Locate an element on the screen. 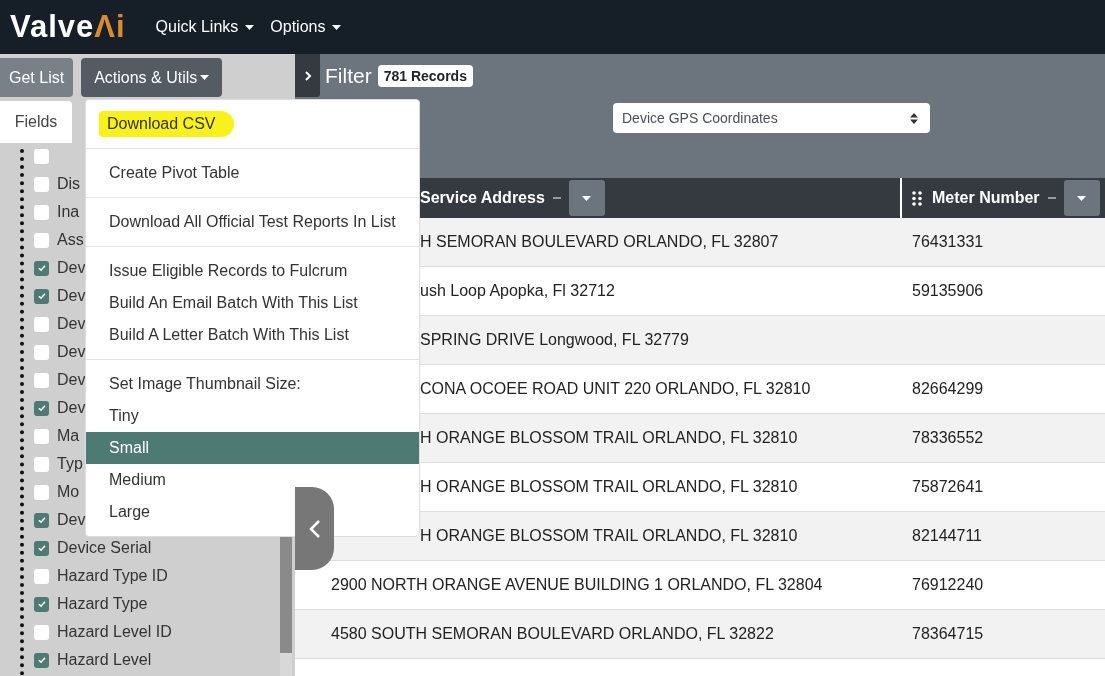  menu-item: Build A Letter Batch With This List is located at coordinates (252, 335).